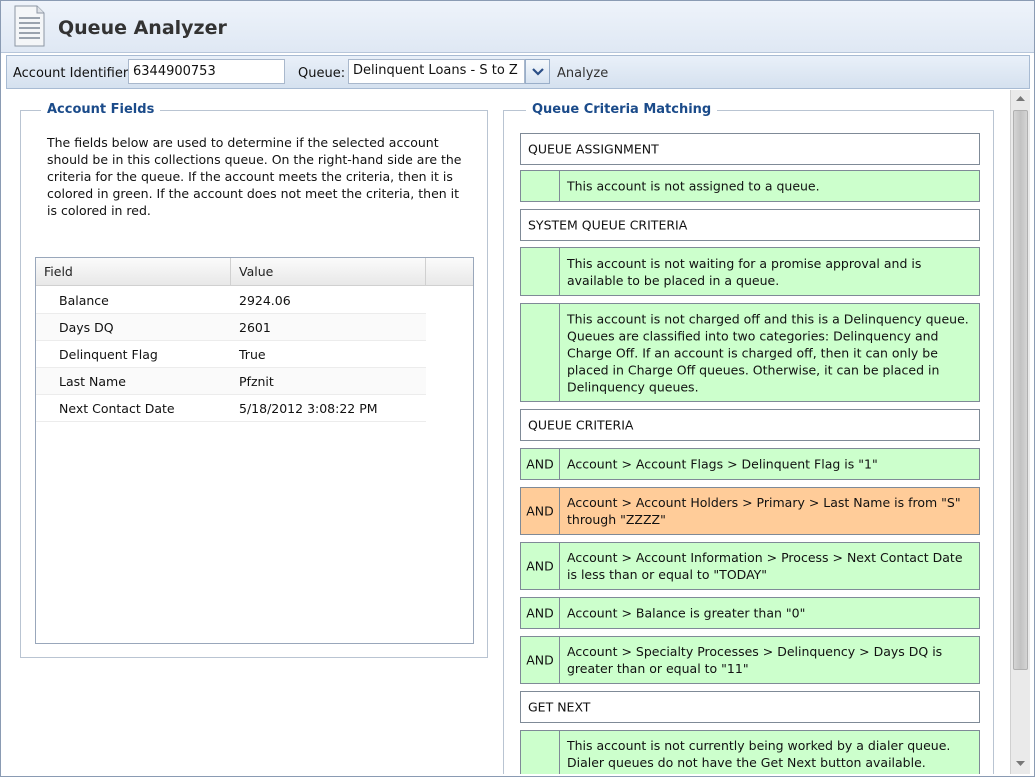 This screenshot has width=1035, height=777. I want to click on grid-column-field: Field, so click(133, 272).